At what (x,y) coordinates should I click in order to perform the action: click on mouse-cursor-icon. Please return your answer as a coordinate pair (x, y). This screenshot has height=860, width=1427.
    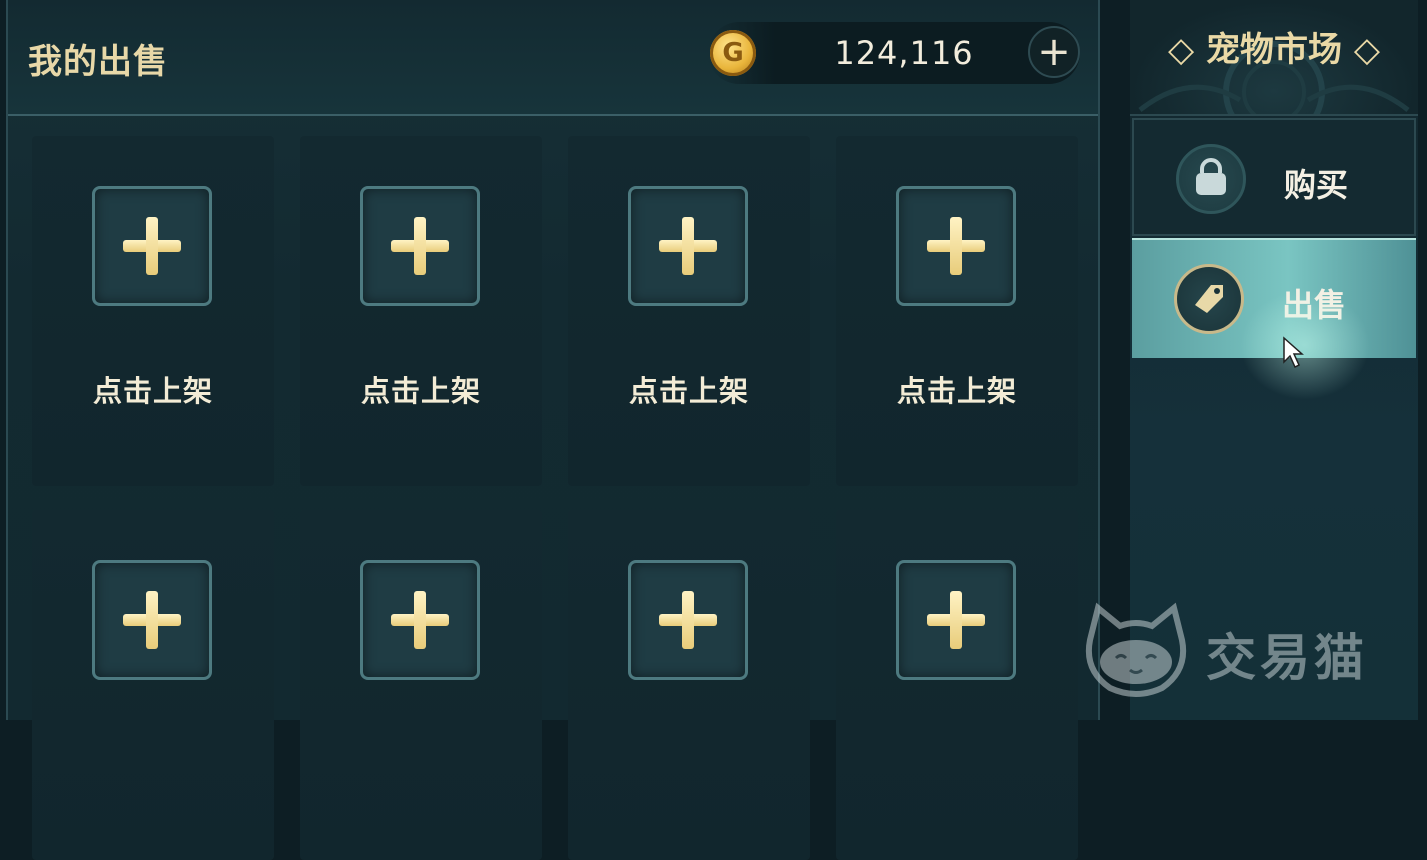
    Looking at the image, I should click on (1293, 352).